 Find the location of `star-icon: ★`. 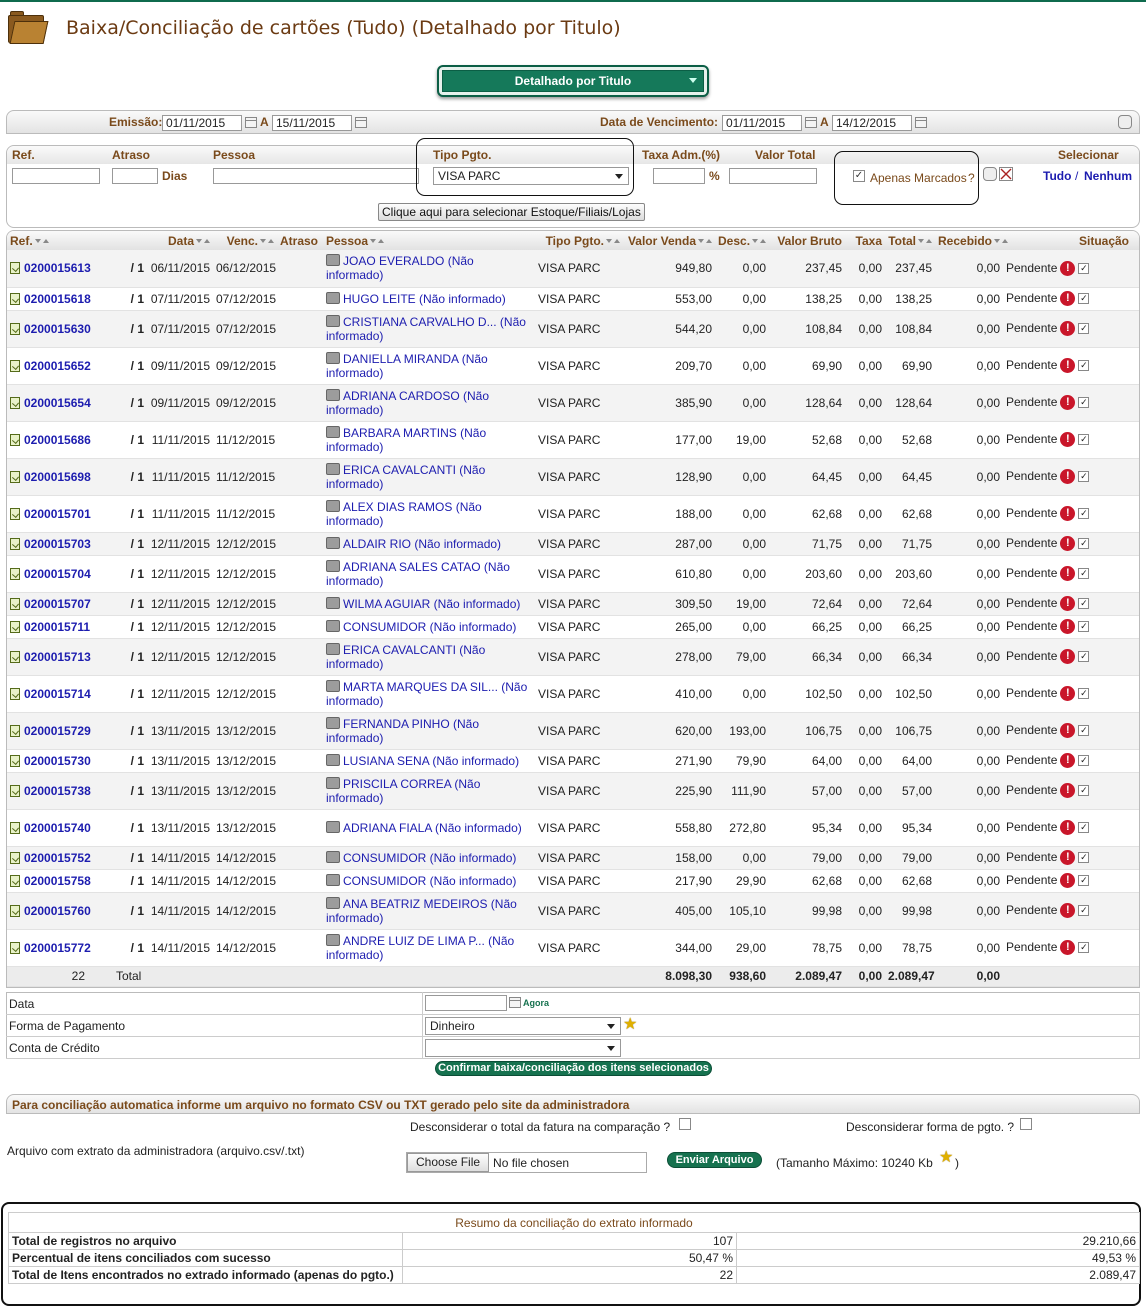

star-icon: ★ is located at coordinates (630, 1025).